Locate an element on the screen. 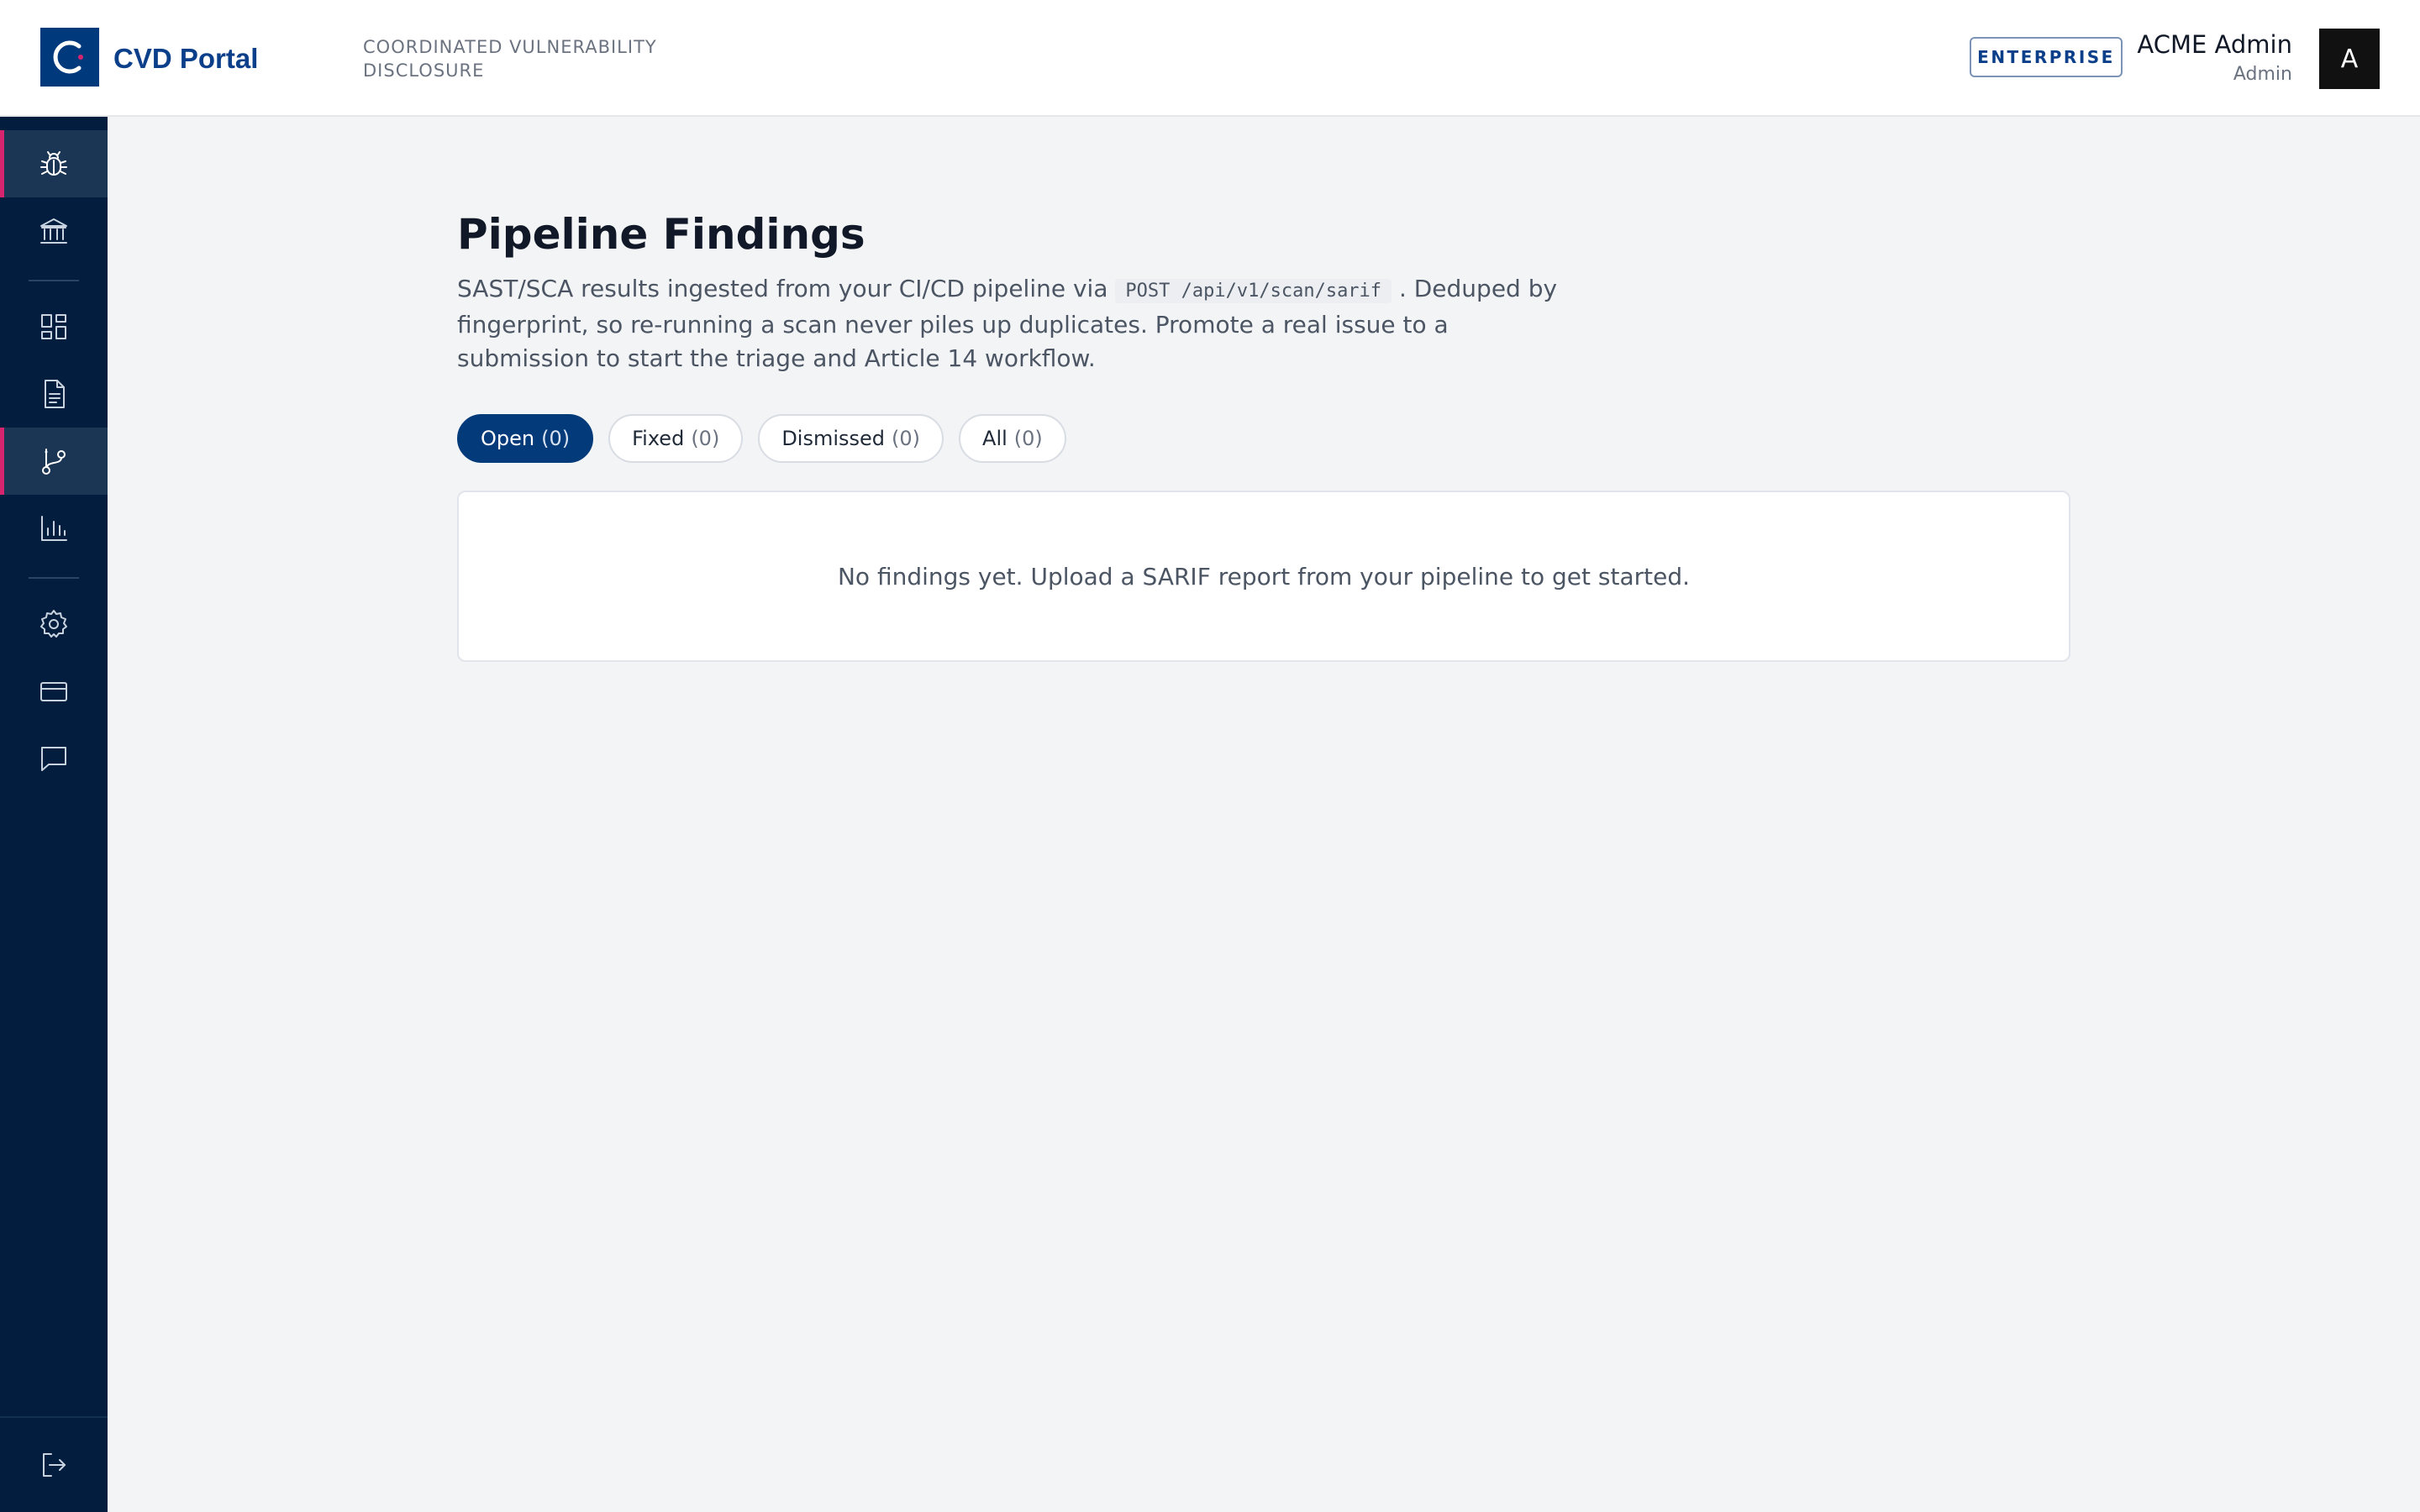 Image resolution: width=2420 pixels, height=1512 pixels. filter-label: All is located at coordinates (994, 438).